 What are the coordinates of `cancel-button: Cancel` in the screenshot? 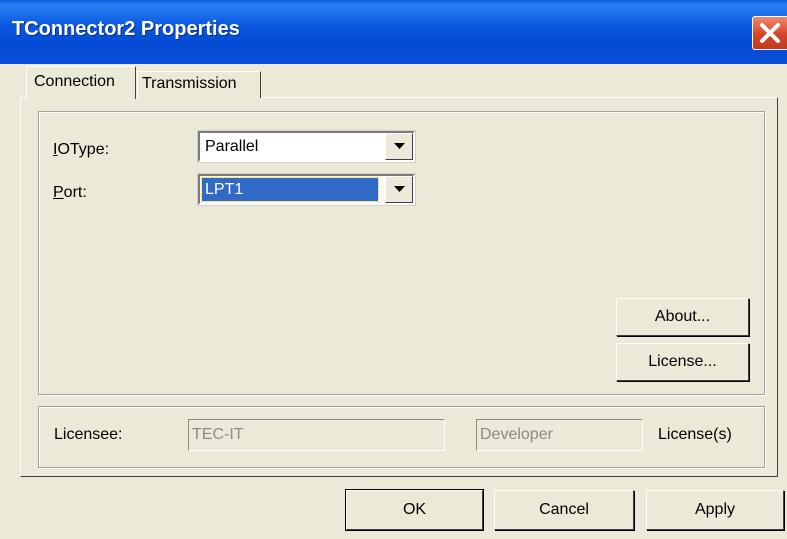 It's located at (564, 510).